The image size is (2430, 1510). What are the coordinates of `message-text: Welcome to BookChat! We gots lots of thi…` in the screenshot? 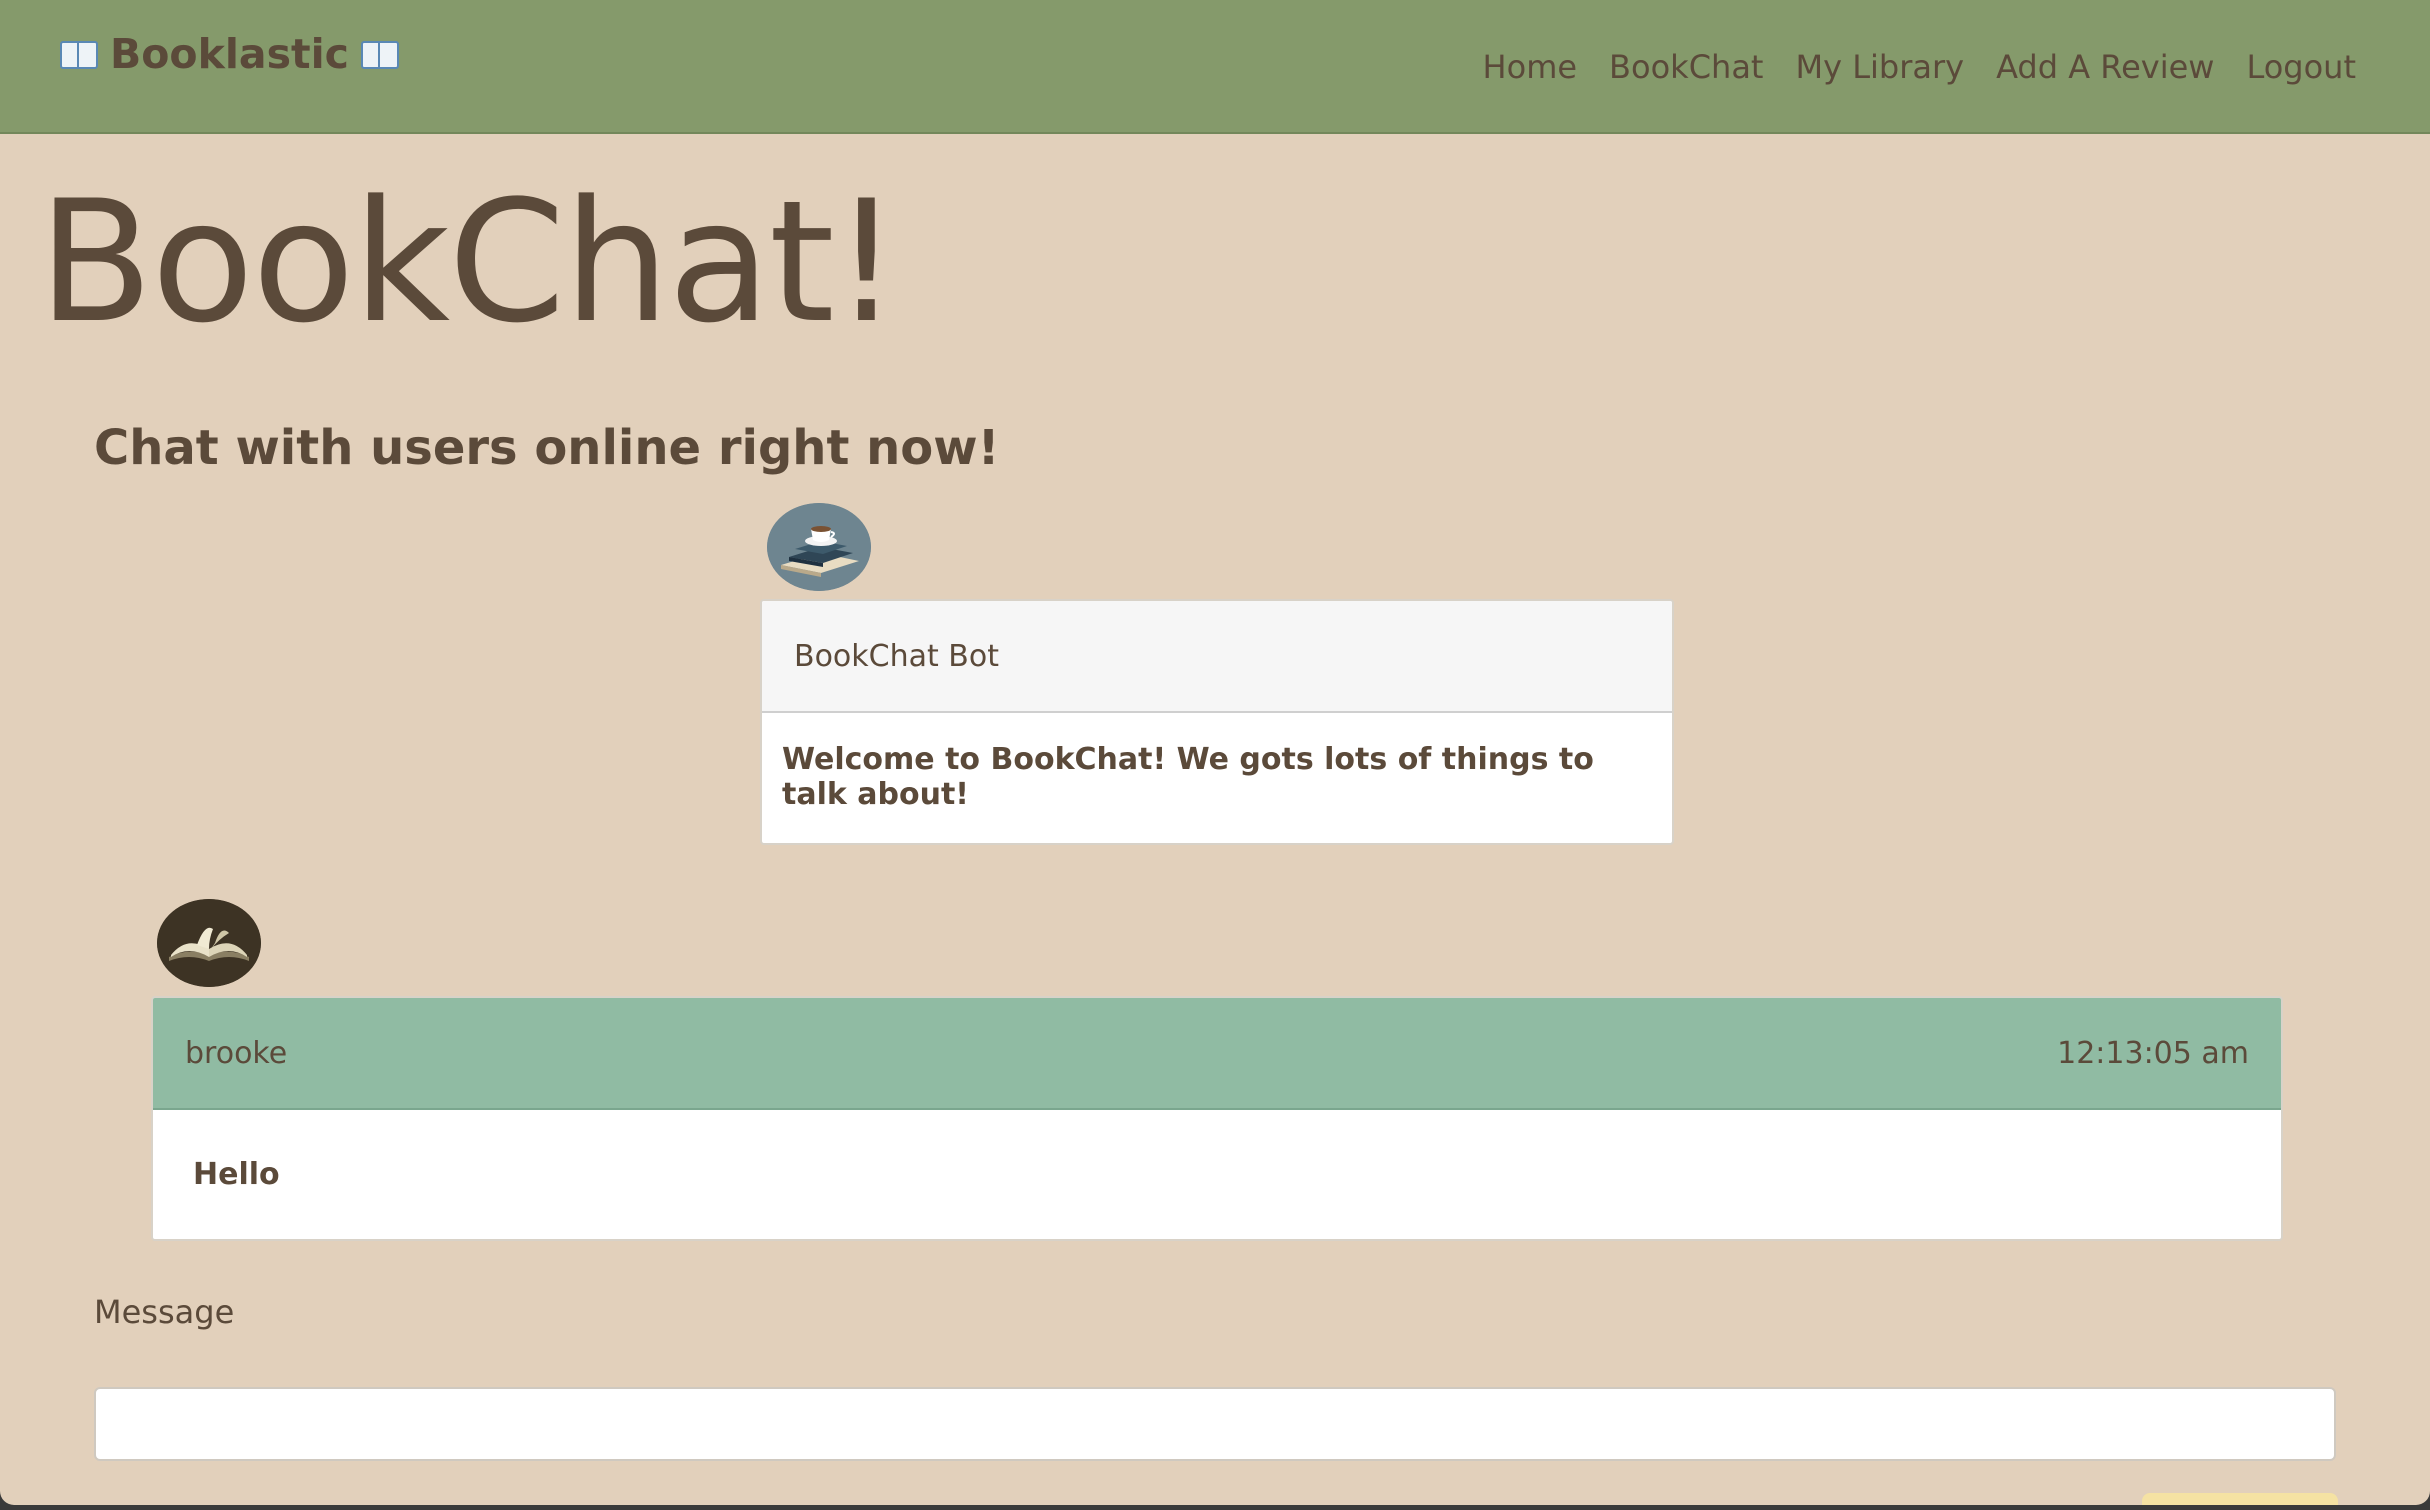 It's located at (1188, 777).